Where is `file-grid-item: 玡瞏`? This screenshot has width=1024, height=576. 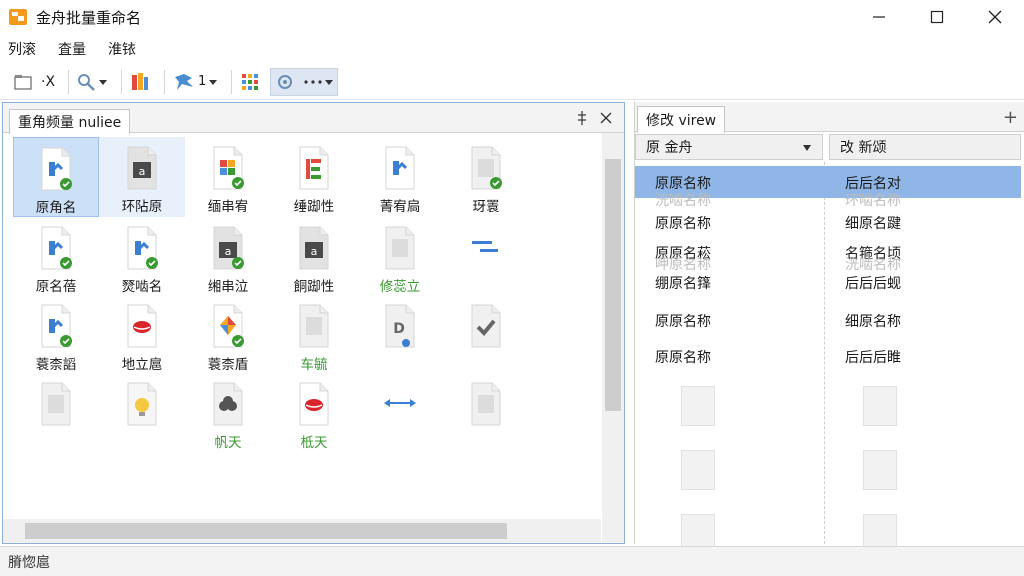
file-grid-item: 玡瞏 is located at coordinates (486, 177).